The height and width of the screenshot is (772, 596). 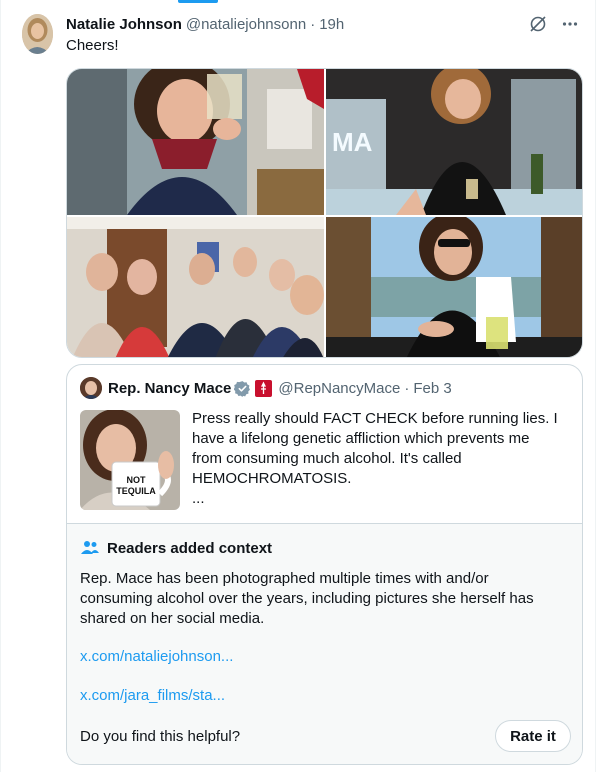 I want to click on gov-verified-icon, so click(x=242, y=388).